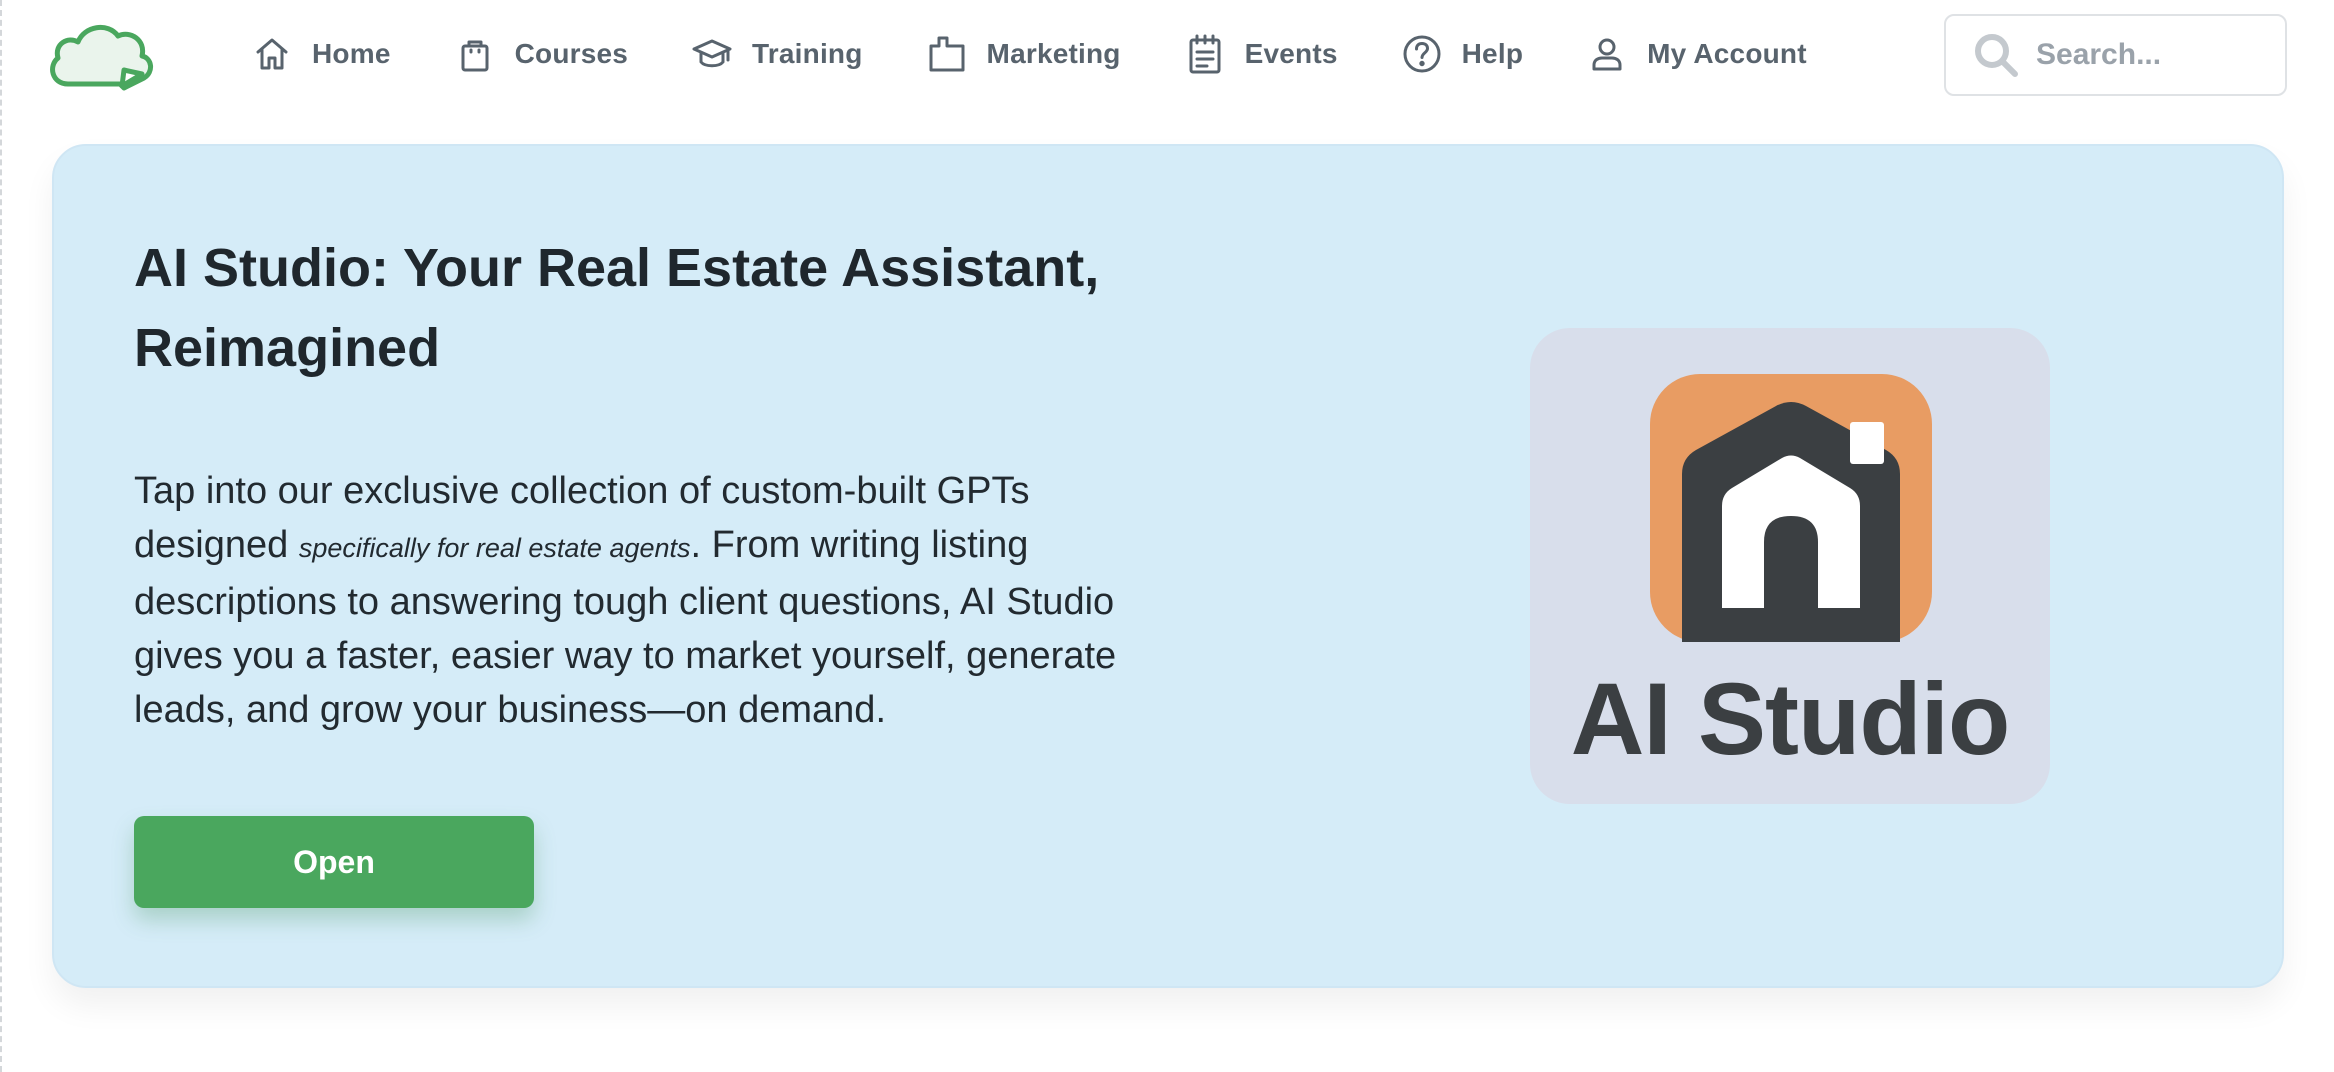 The image size is (2334, 1072). I want to click on nav-item-events: Events, so click(1261, 54).